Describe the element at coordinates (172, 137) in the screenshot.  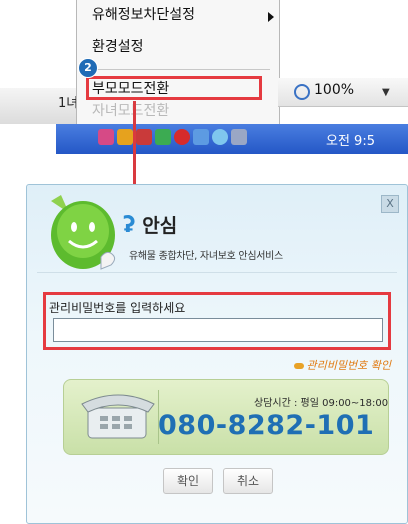
I see `tray-icons` at that location.